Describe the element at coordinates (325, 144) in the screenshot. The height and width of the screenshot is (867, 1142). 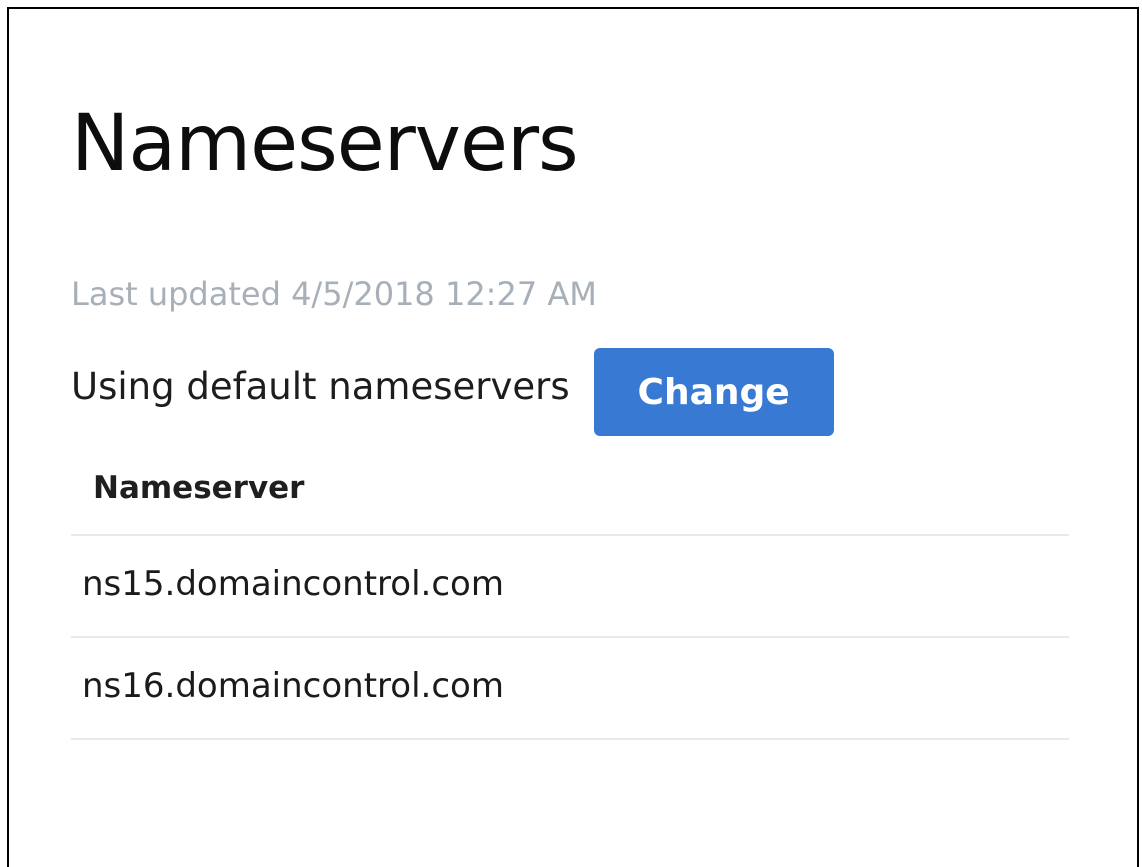
I see `page-title: Nameservers` at that location.